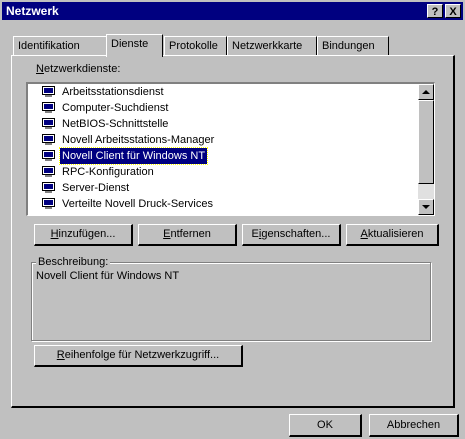 This screenshot has width=465, height=439. I want to click on description-label: Beschreibung:, so click(73, 262).